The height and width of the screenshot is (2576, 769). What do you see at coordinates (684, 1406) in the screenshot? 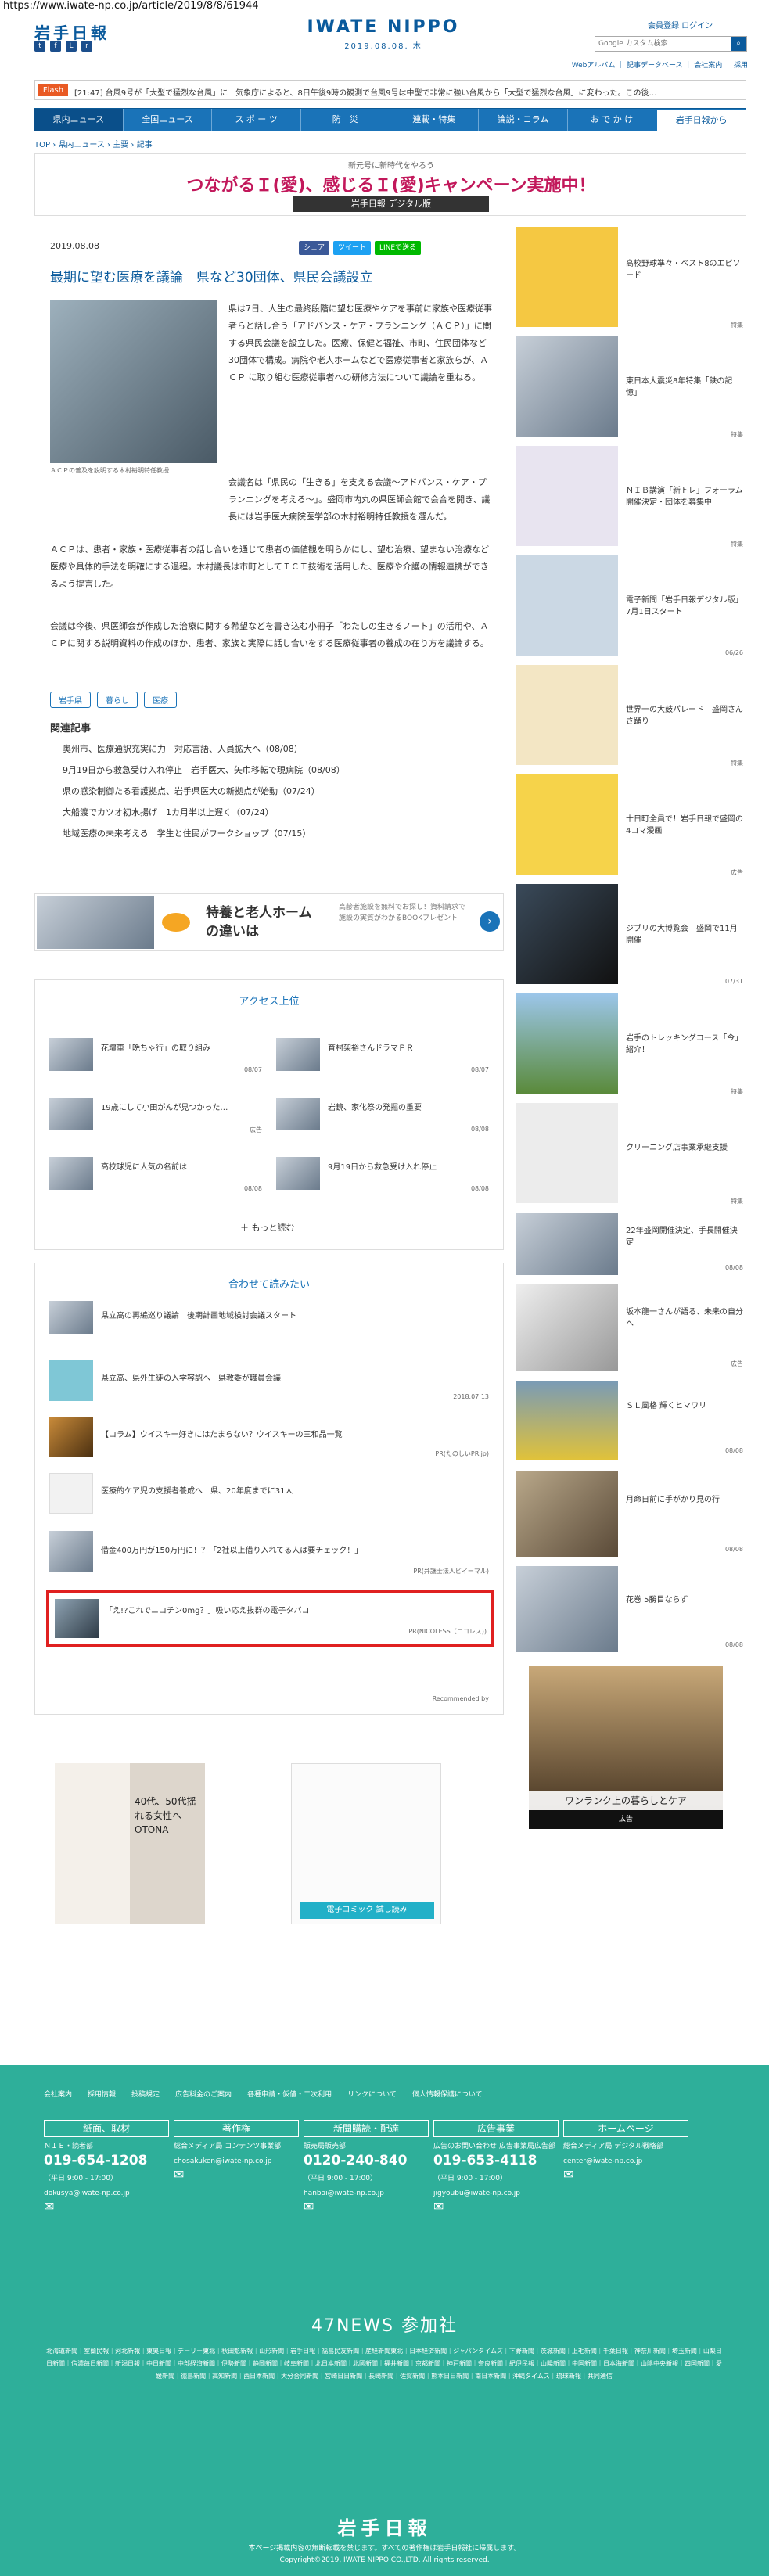
I see `sidebar-item: ＳＬ風格 輝くヒマワリ` at bounding box center [684, 1406].